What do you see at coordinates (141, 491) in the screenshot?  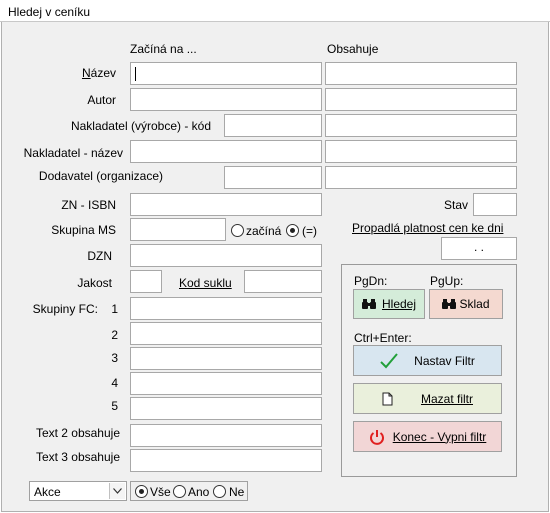 I see `filter-vse-radio` at bounding box center [141, 491].